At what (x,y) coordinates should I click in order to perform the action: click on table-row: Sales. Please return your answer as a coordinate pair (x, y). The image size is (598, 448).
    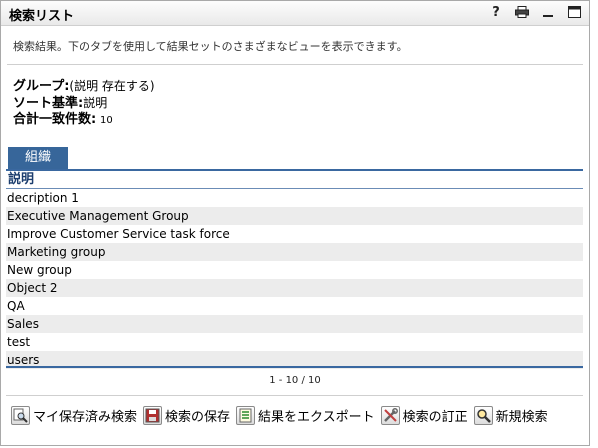
    Looking at the image, I should click on (294, 324).